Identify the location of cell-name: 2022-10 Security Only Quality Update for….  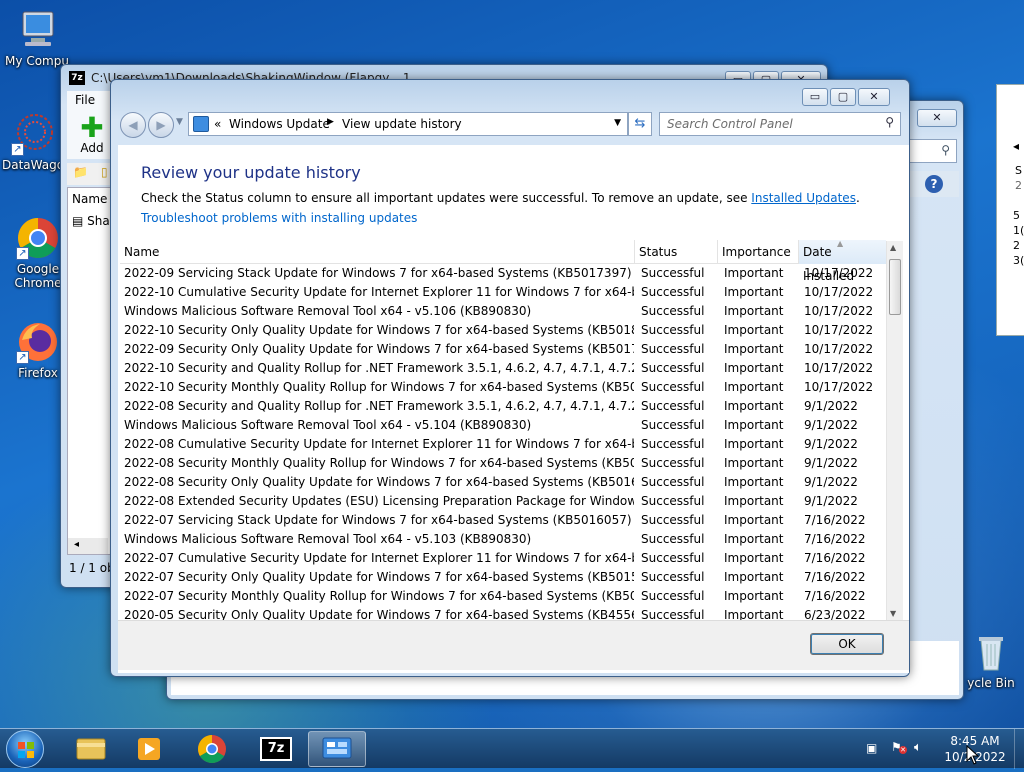
(379, 330).